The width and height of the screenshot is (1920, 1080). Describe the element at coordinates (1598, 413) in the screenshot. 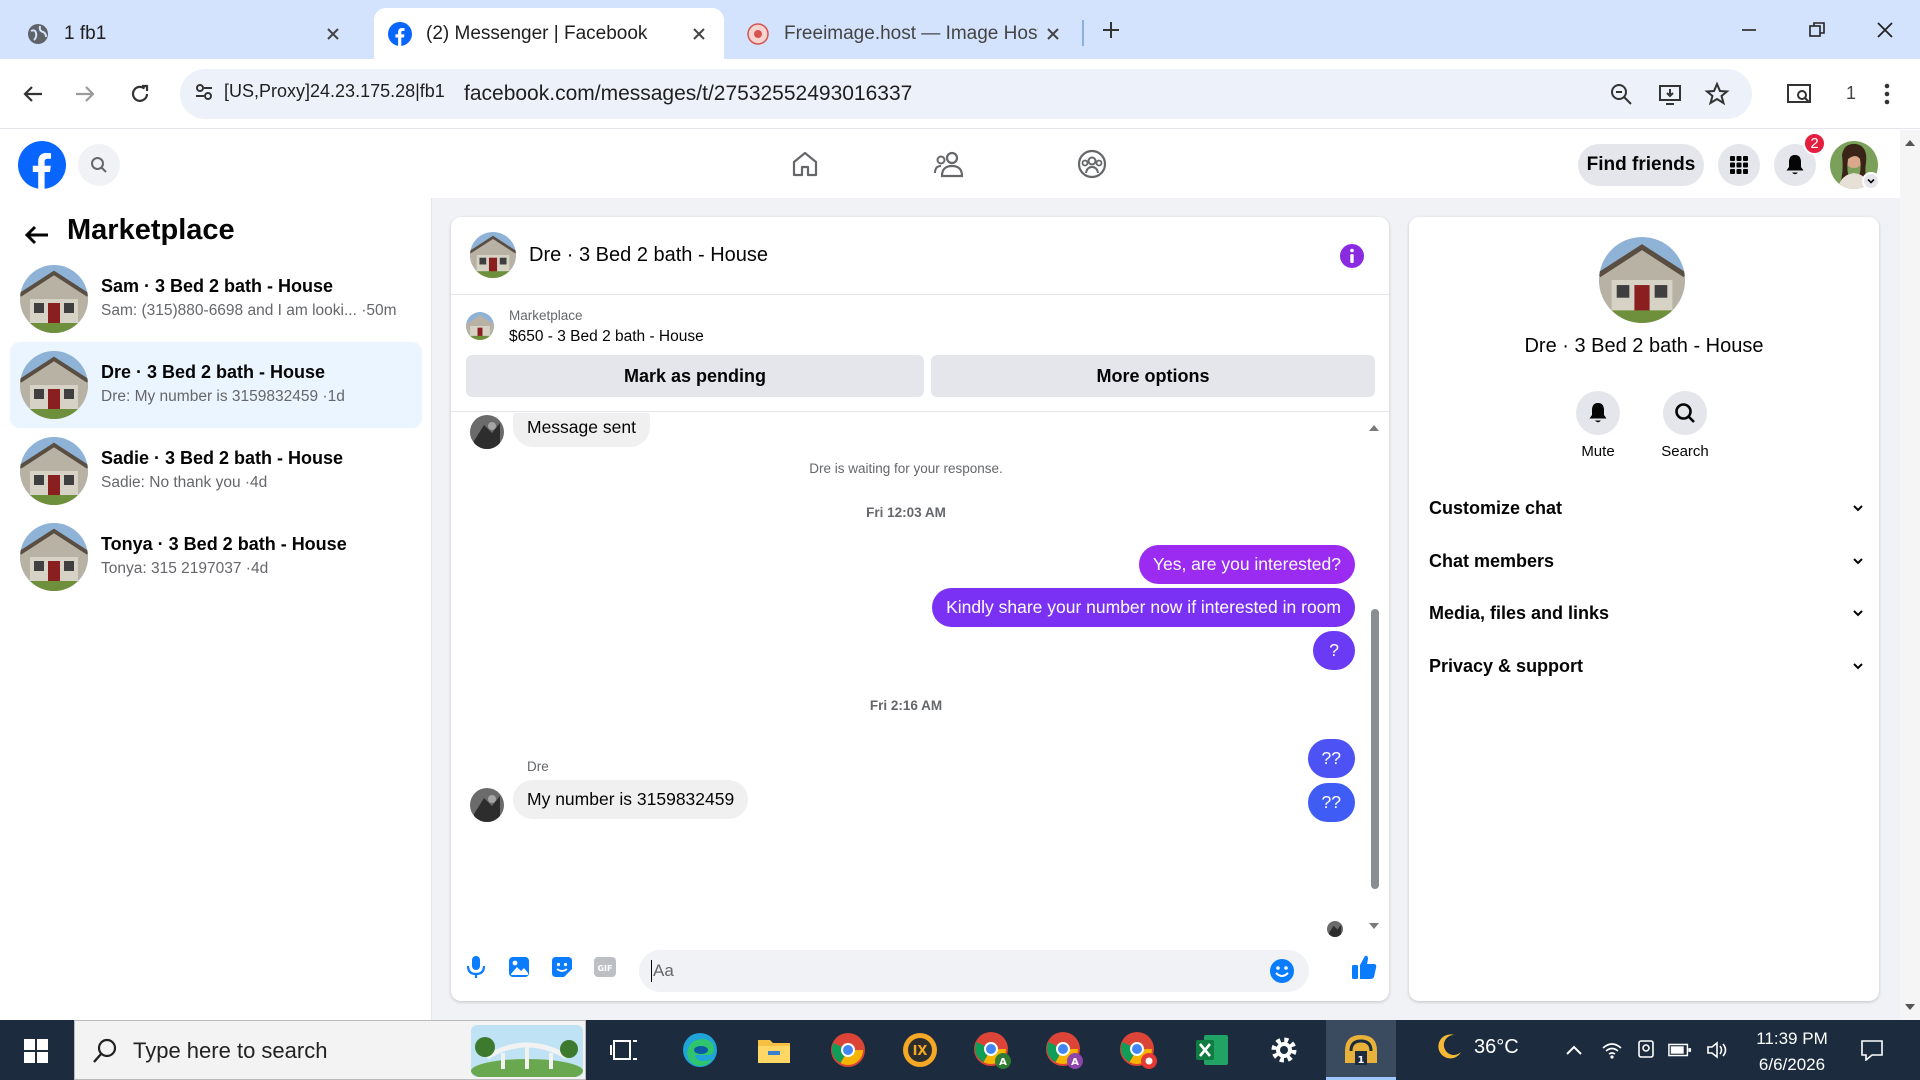

I see `bell-icon` at that location.